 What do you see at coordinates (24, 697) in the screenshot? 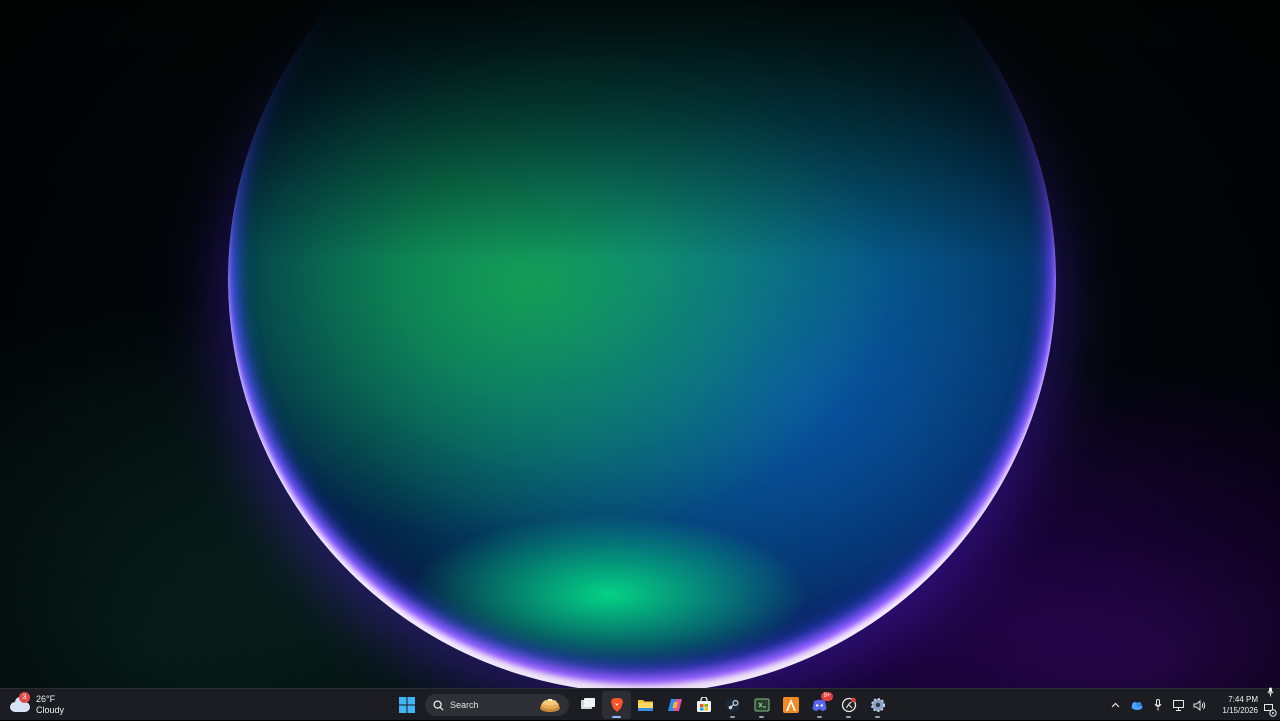
I see `weather-badge: 3` at bounding box center [24, 697].